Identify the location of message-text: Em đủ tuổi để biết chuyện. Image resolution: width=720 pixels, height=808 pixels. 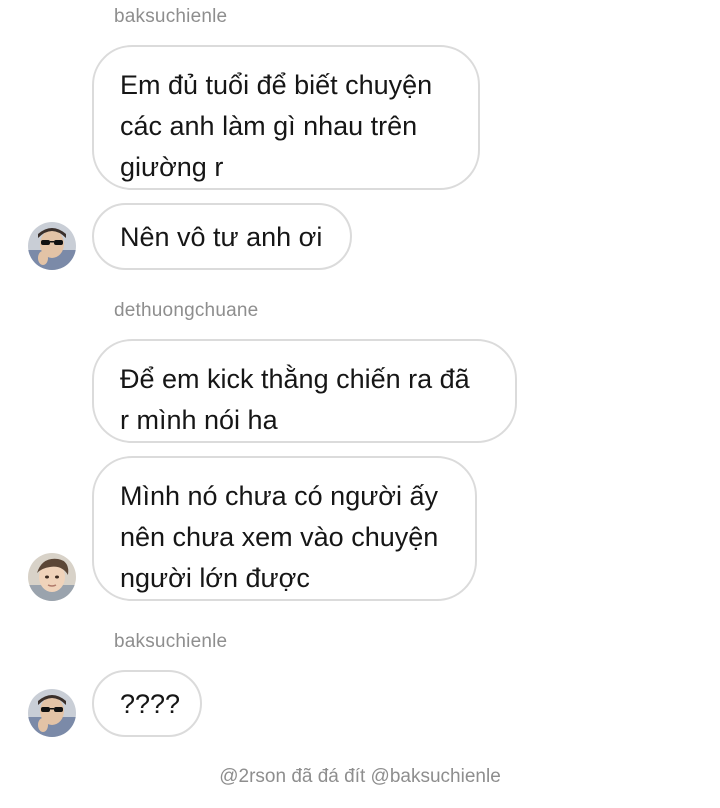
(276, 85).